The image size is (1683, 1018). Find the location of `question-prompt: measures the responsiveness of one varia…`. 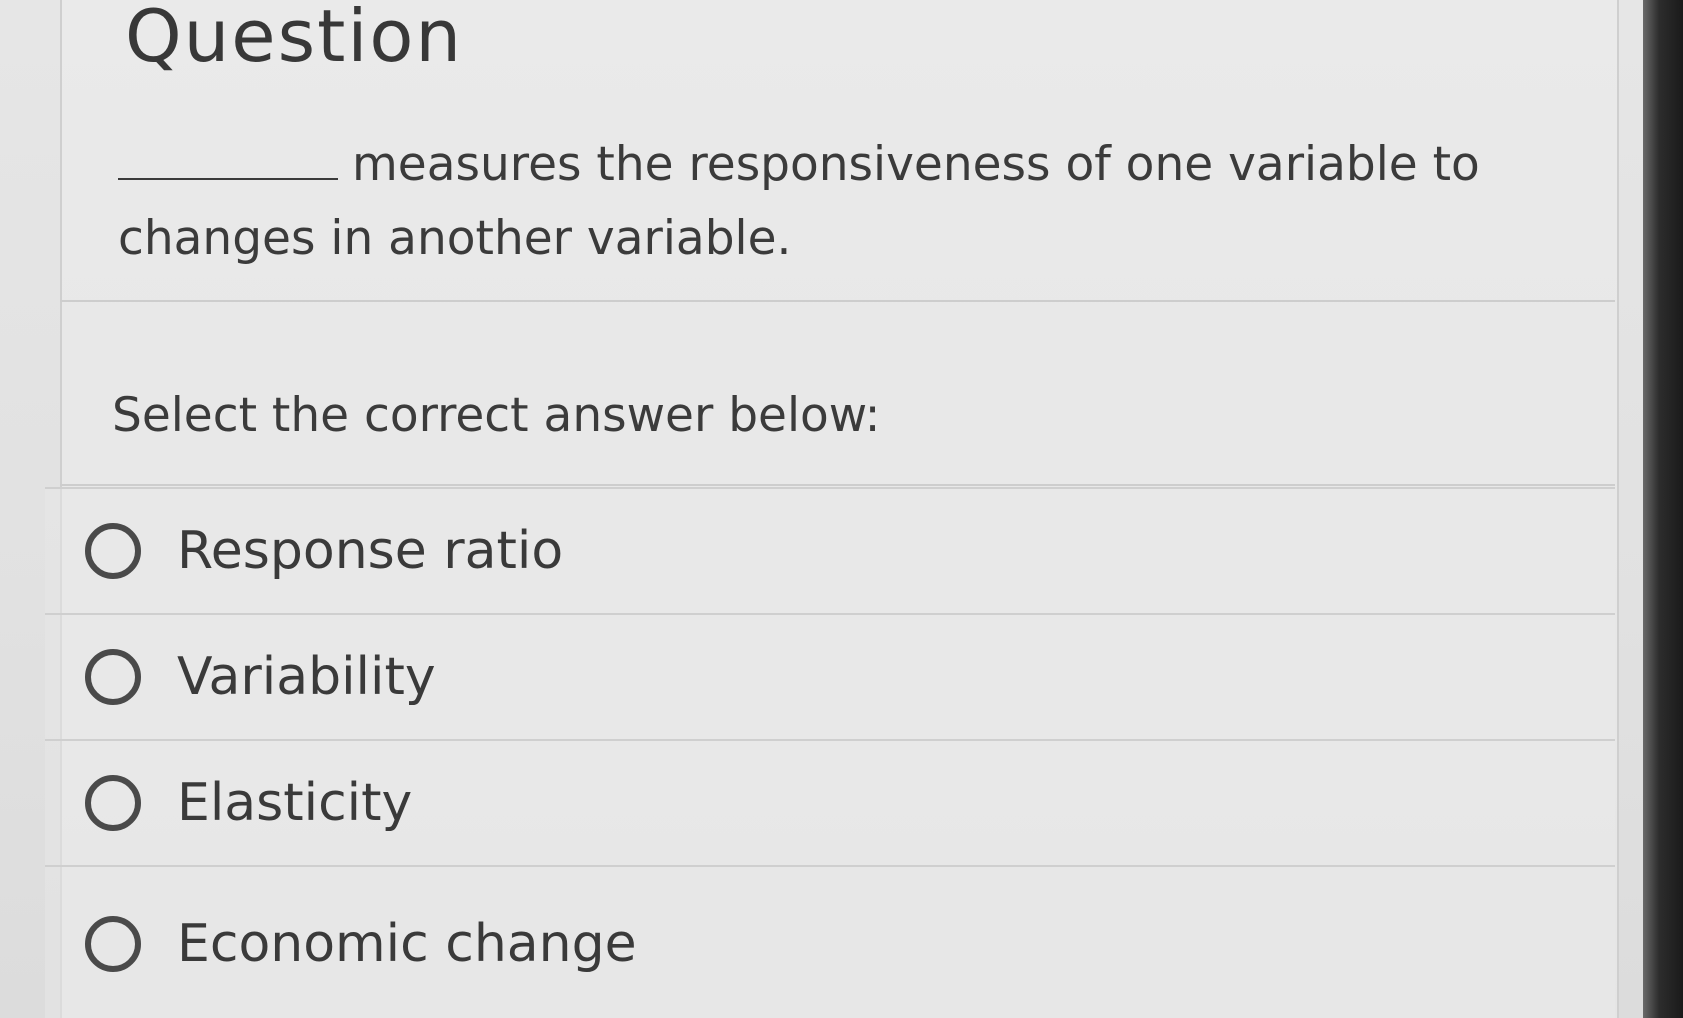

question-prompt: measures the responsiveness of one varia… is located at coordinates (808, 202).